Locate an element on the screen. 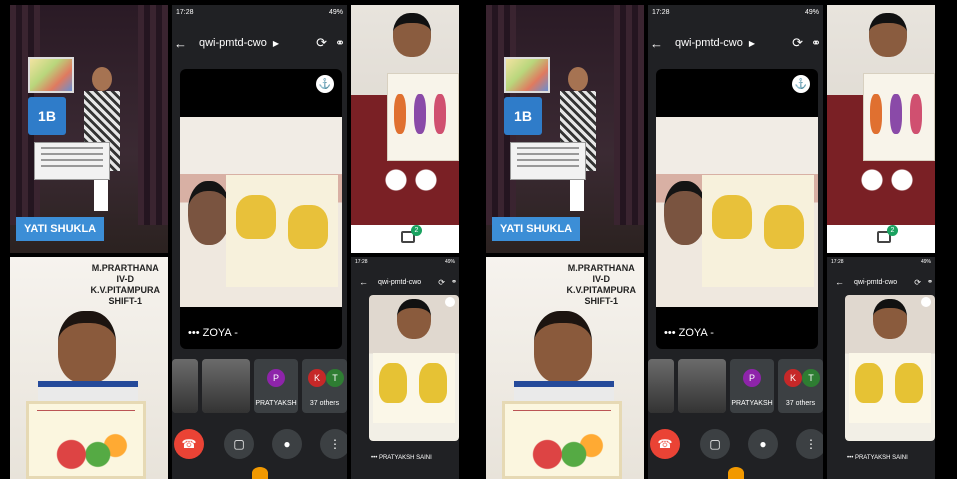 The image size is (957, 479). main-video is located at coordinates (261, 212).